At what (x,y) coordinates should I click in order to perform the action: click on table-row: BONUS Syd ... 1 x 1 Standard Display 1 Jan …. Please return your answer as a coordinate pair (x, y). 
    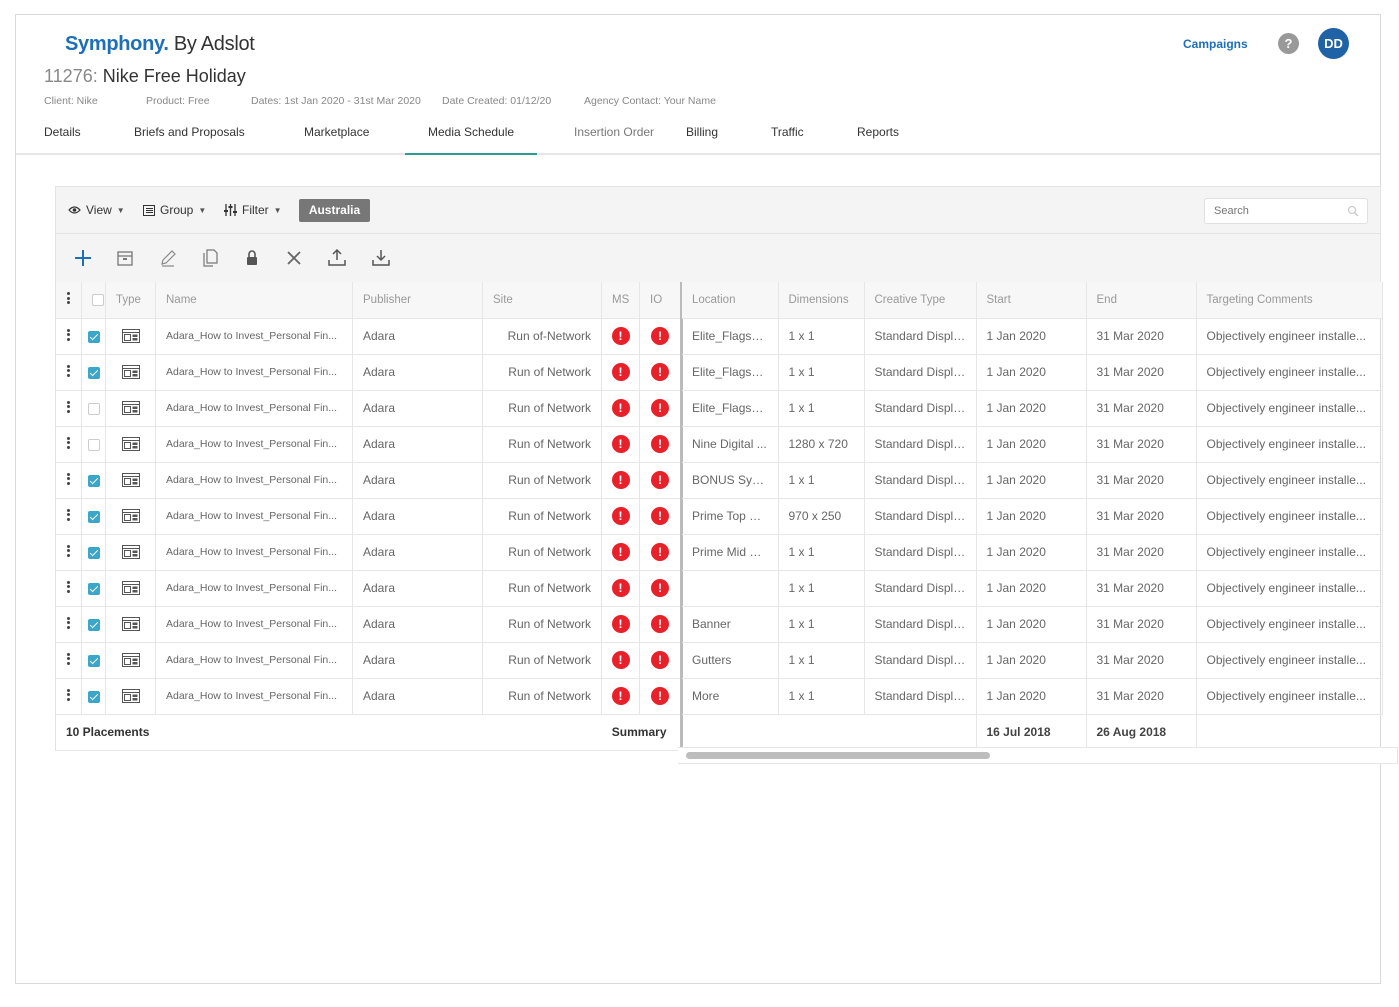
    Looking at the image, I should click on (1032, 480).